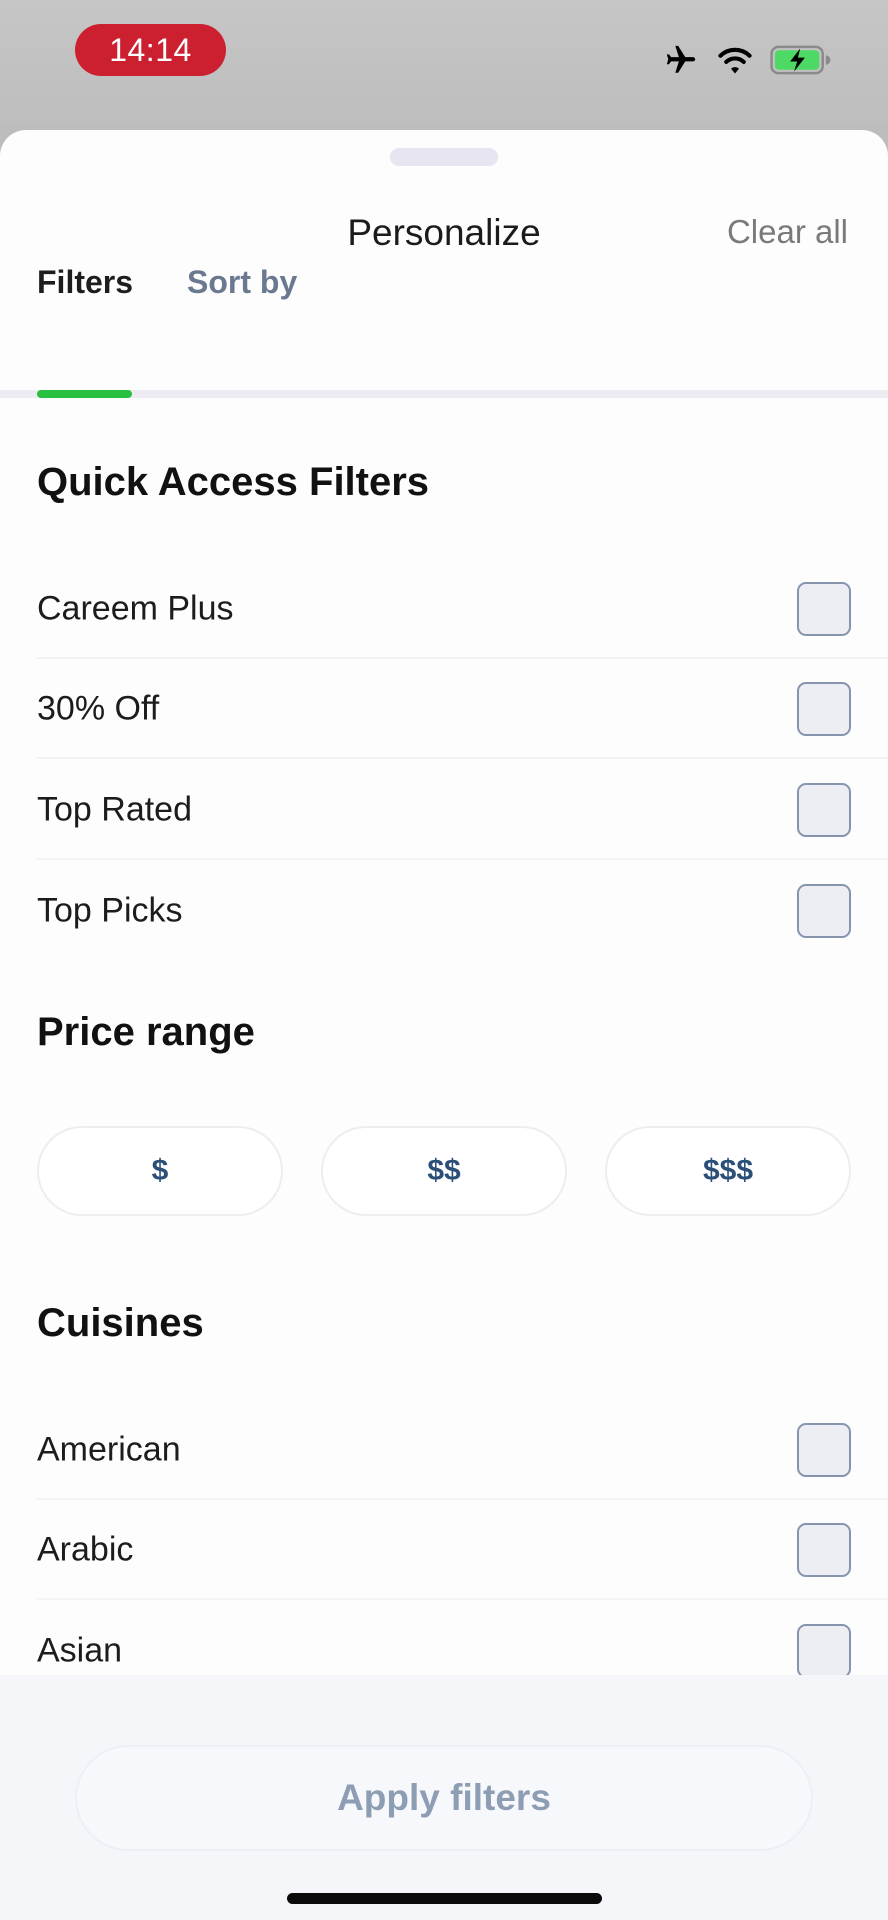 This screenshot has height=1920, width=888. Describe the element at coordinates (444, 157) in the screenshot. I see `sheet-grabber-handle` at that location.